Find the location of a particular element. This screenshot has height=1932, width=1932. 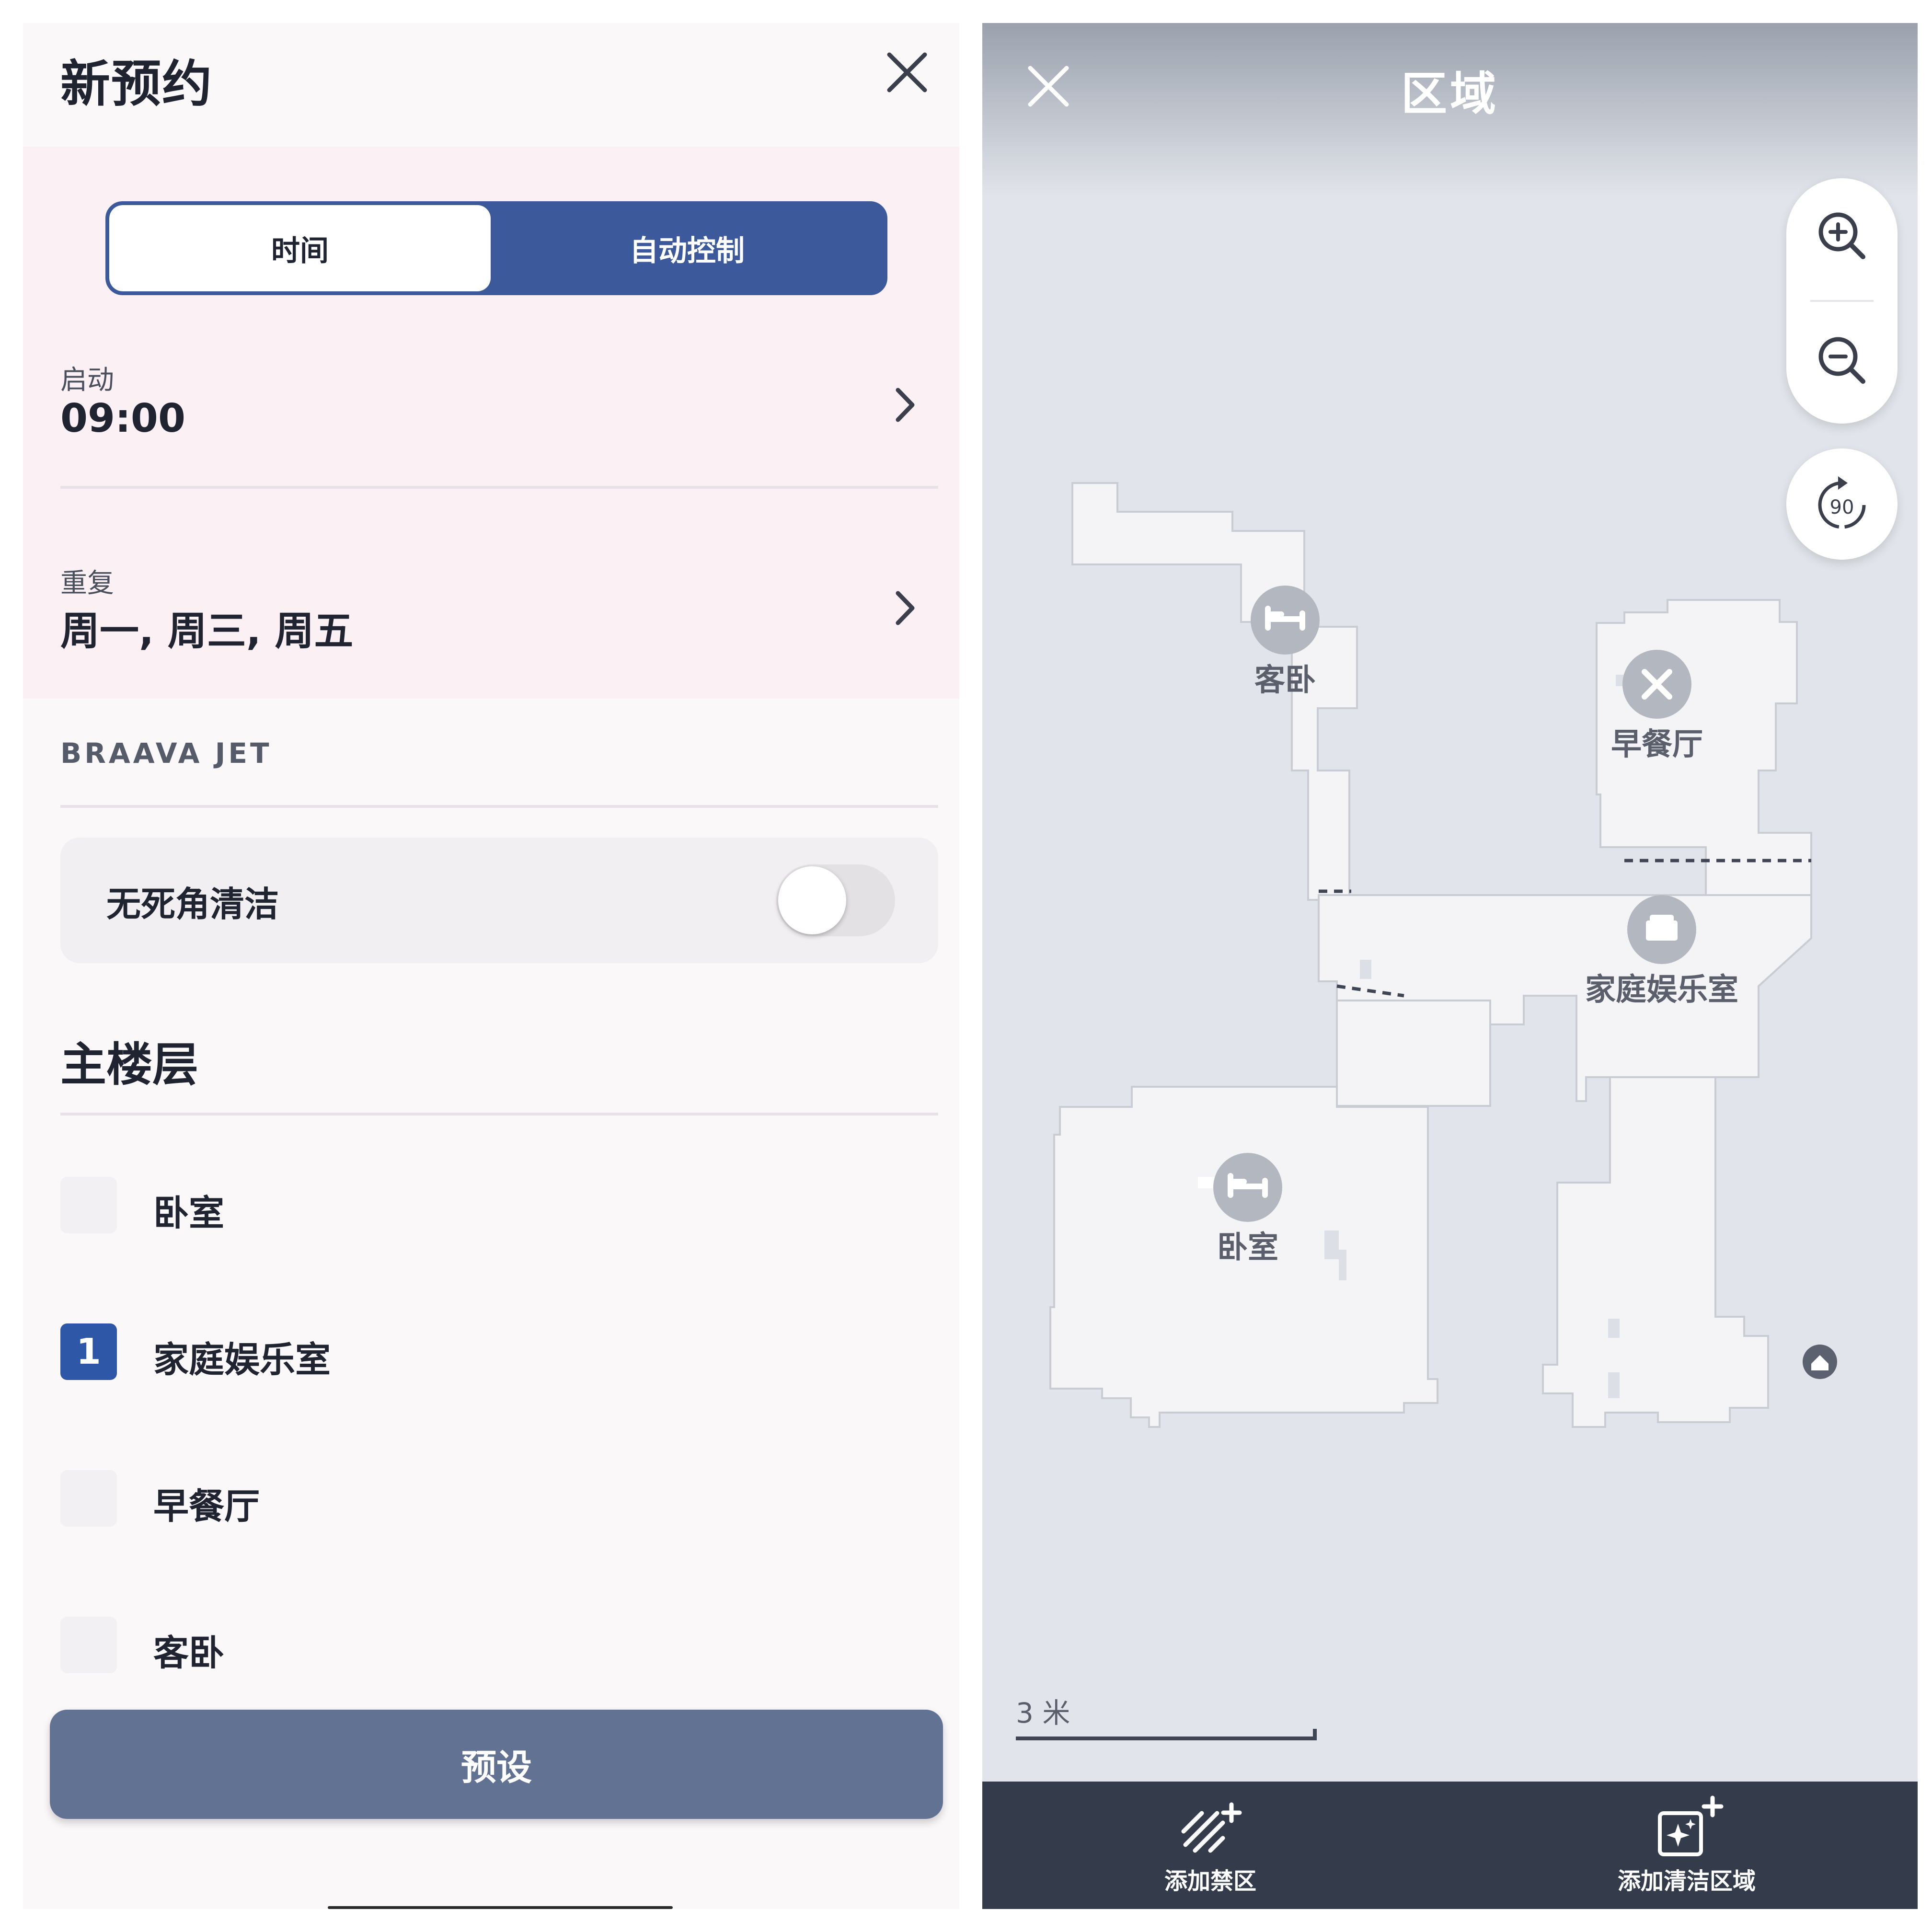

edge-clean-label: 无死角清洁 is located at coordinates (193, 904).